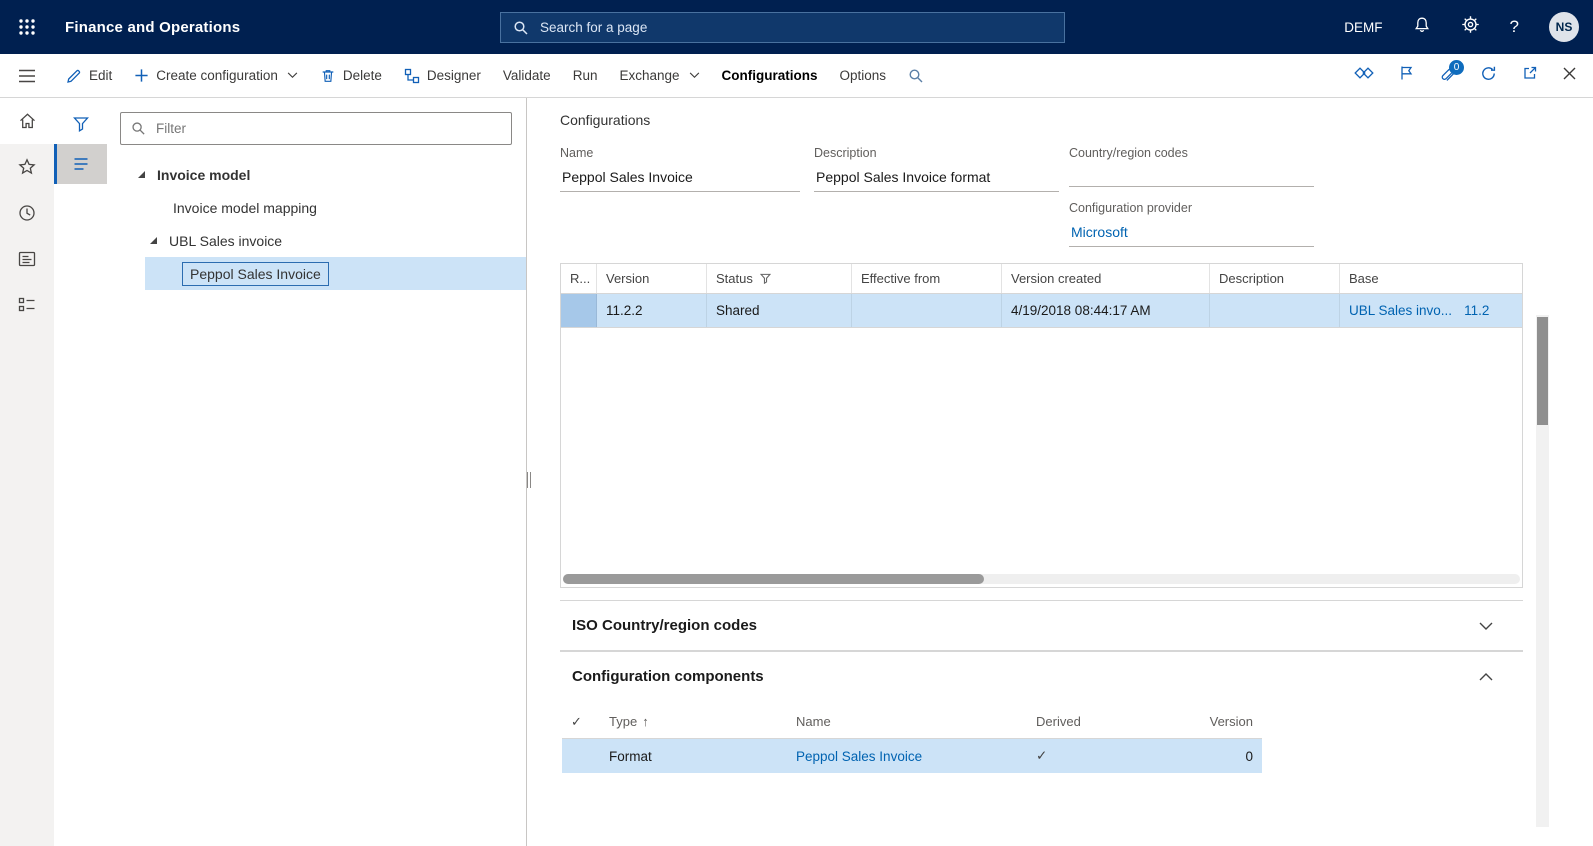 The width and height of the screenshot is (1593, 846). I want to click on exchange-button: Exchange, so click(659, 75).